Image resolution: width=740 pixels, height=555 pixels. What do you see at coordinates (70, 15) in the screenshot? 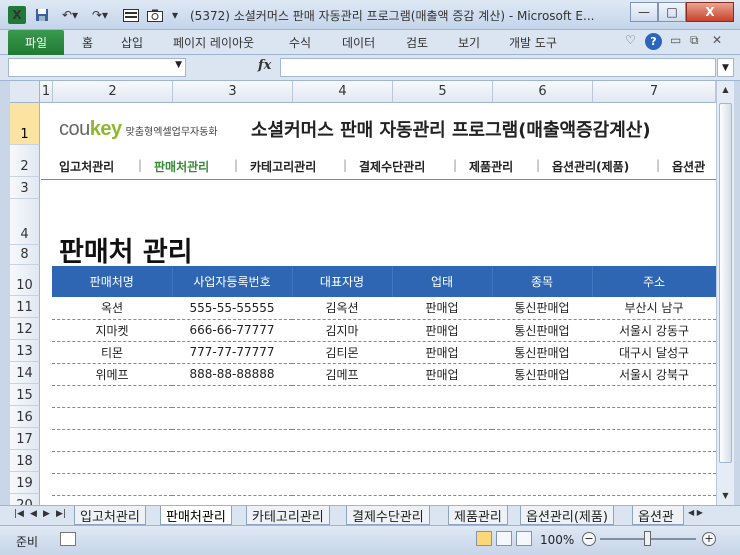
I see `undo-icon: ↶▾` at bounding box center [70, 15].